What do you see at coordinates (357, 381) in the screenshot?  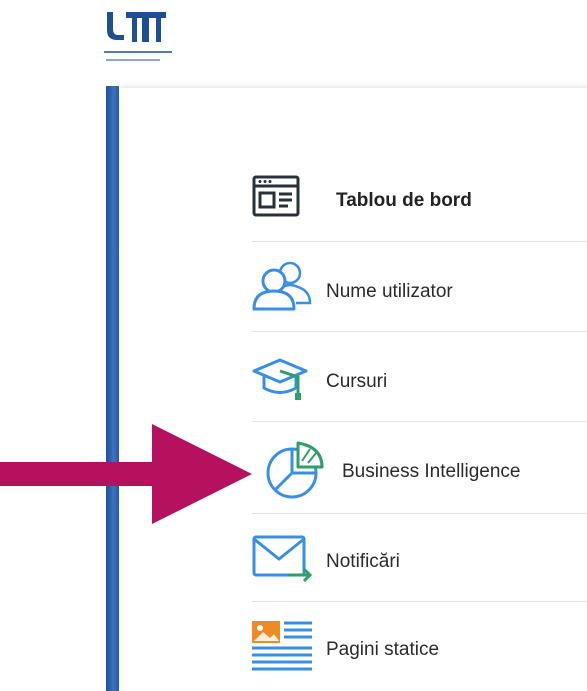 I see `menu-label: Cursuri` at bounding box center [357, 381].